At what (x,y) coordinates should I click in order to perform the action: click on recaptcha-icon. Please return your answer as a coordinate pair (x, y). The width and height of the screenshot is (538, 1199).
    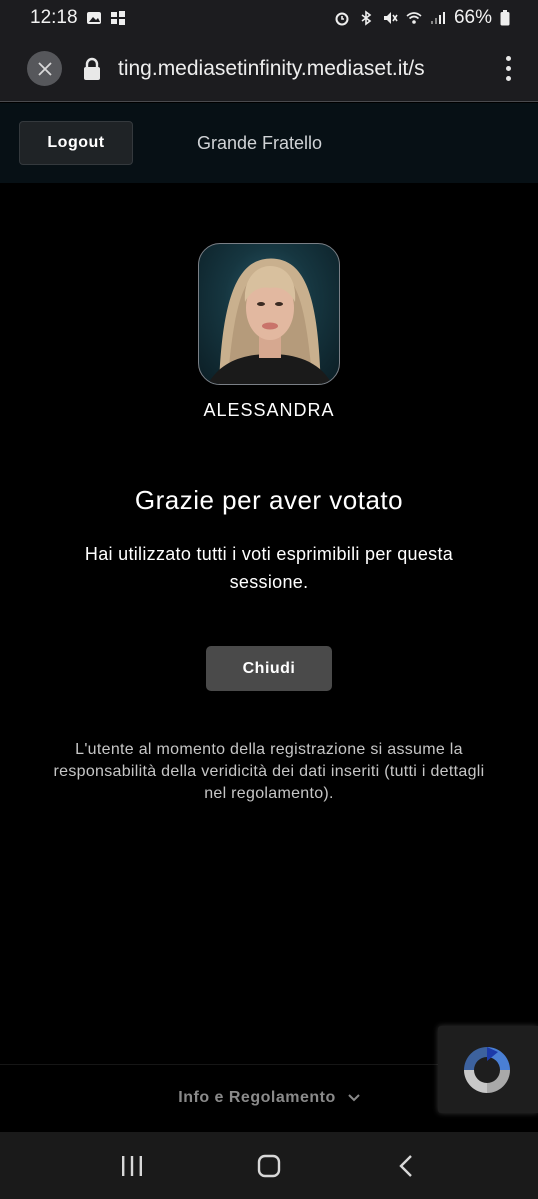
    Looking at the image, I should click on (487, 1069).